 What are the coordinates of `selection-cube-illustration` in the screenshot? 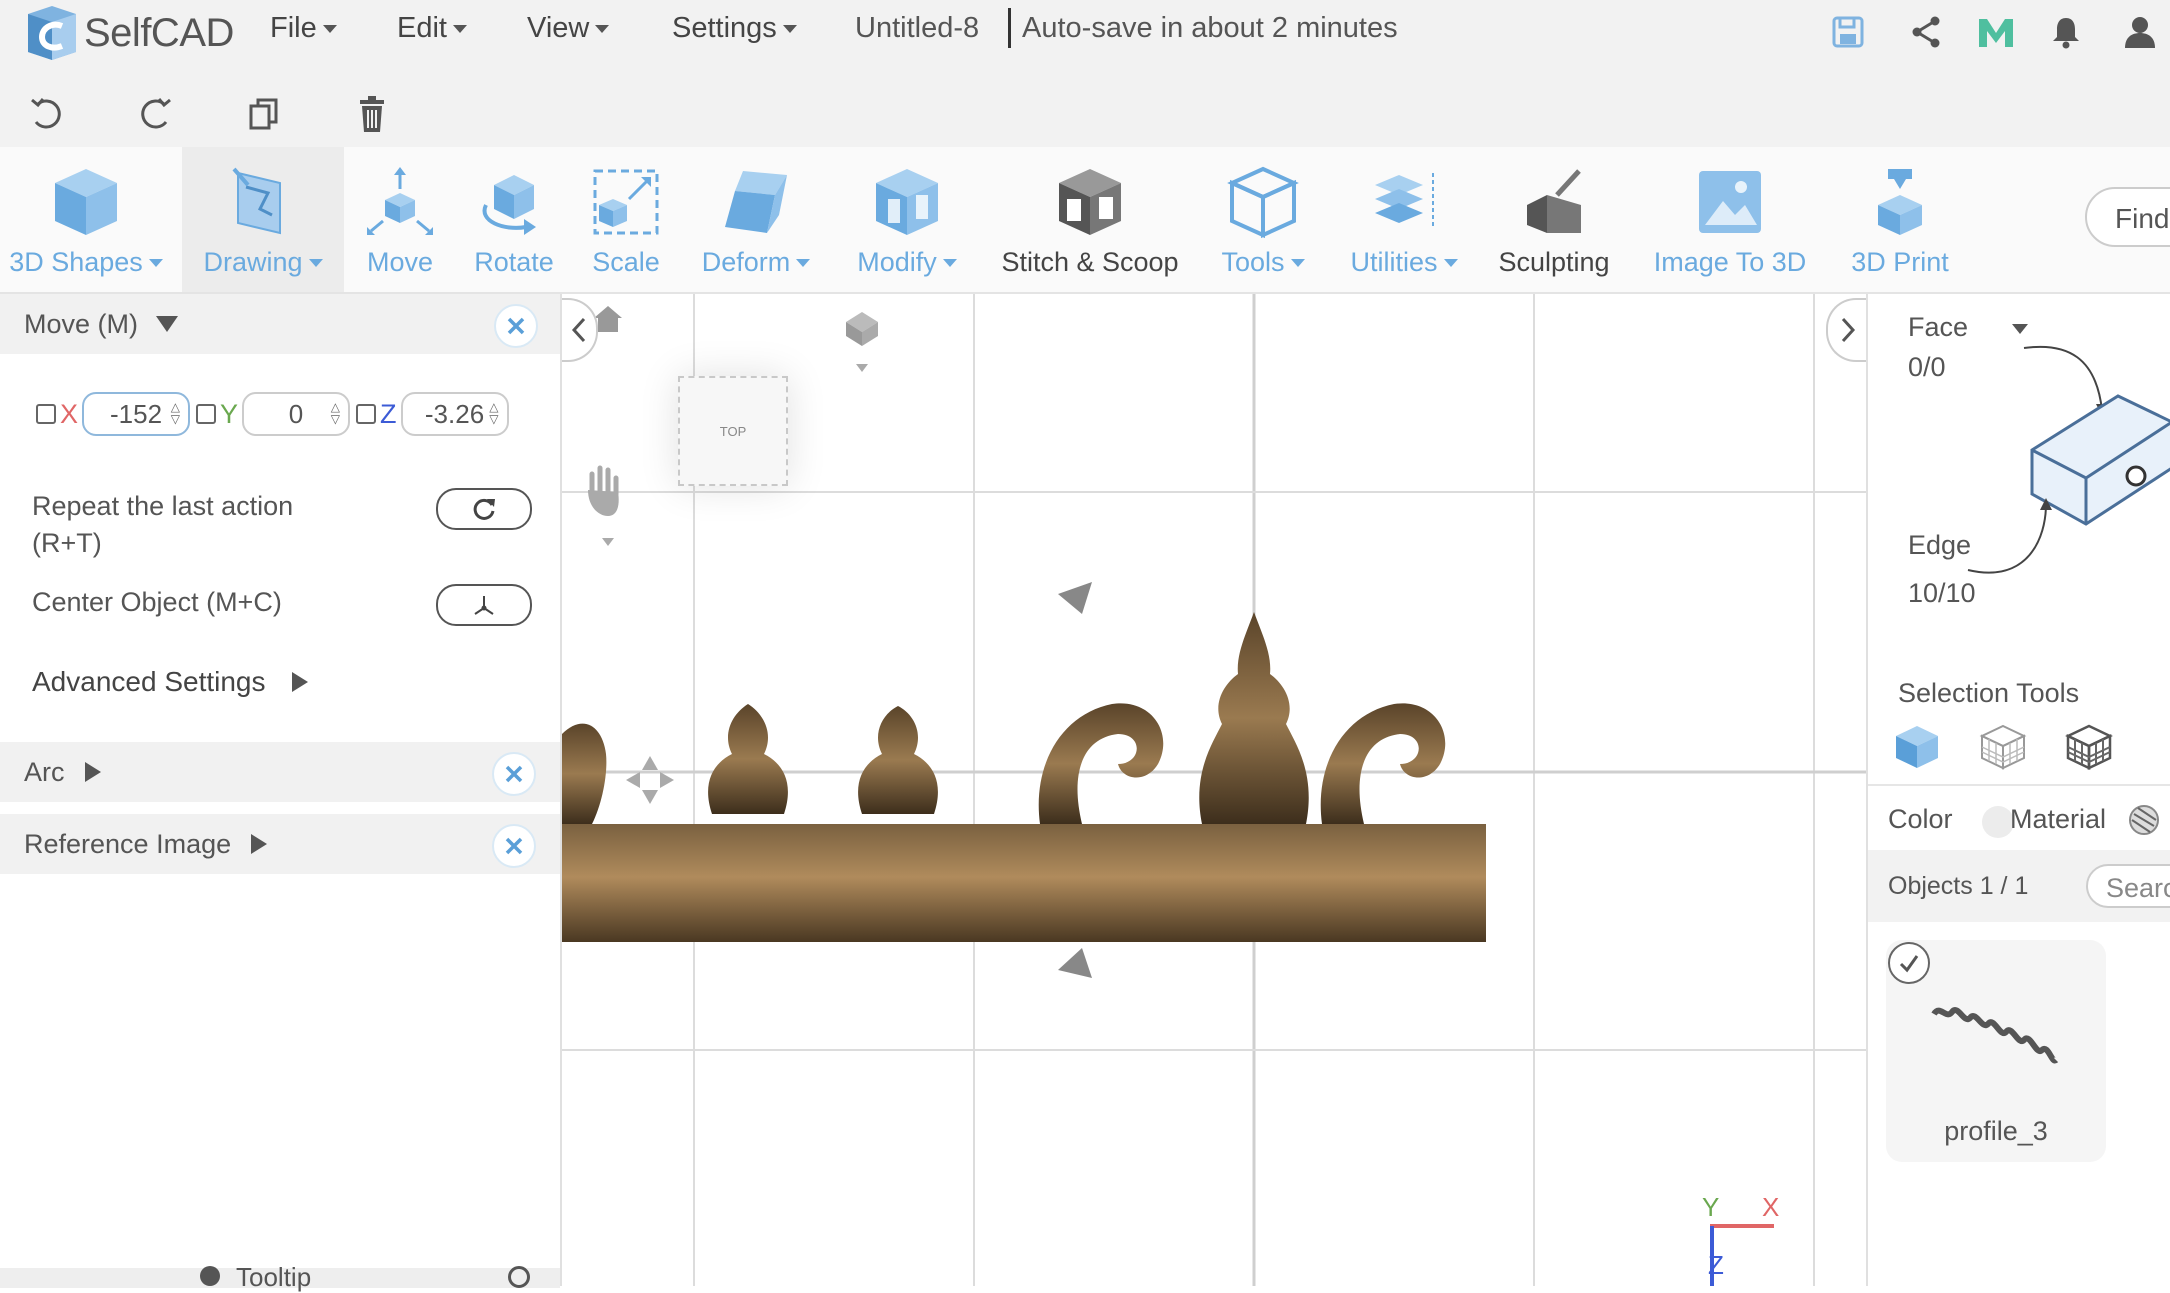 It's located at (2068, 459).